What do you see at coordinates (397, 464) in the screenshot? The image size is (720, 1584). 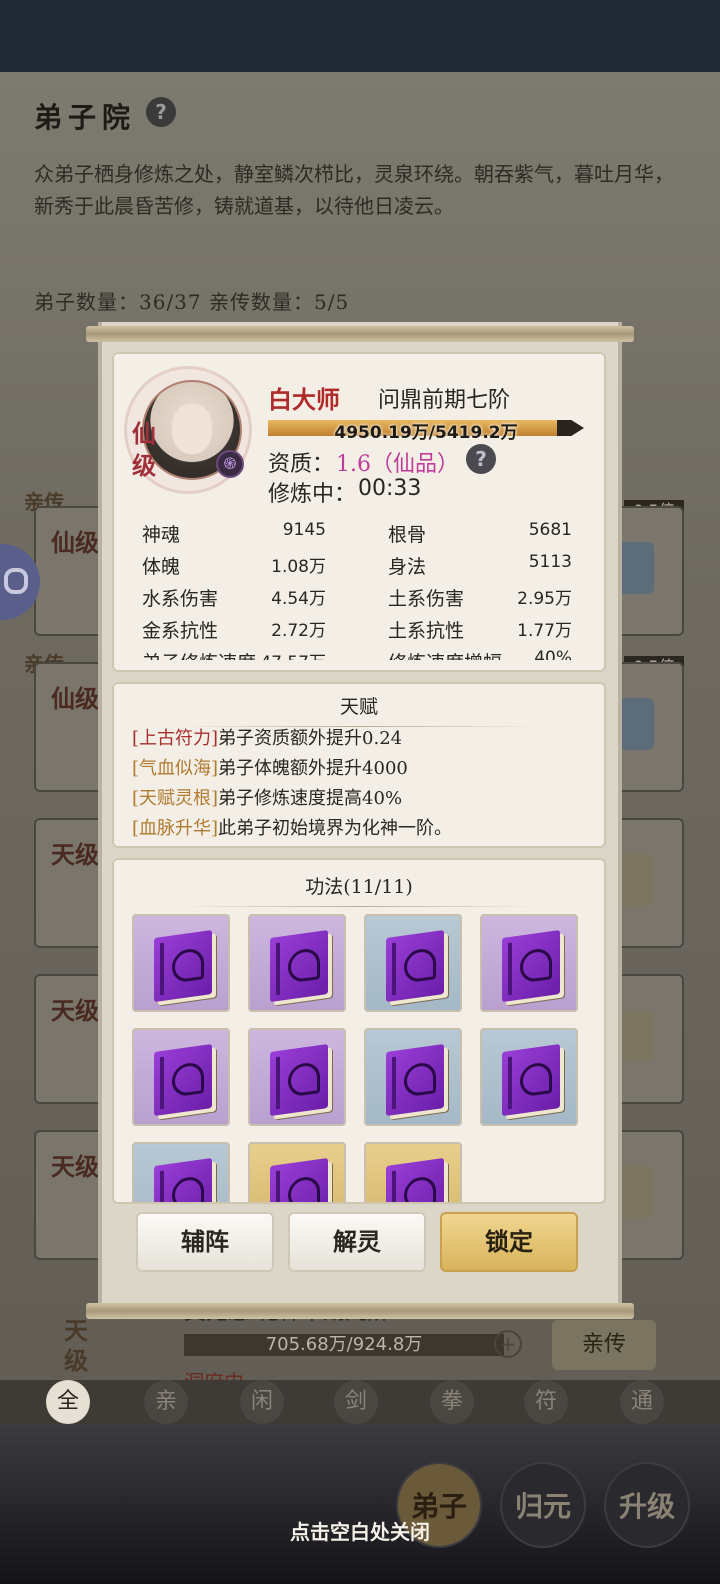 I see `quality-value: 1.6（仙品）` at bounding box center [397, 464].